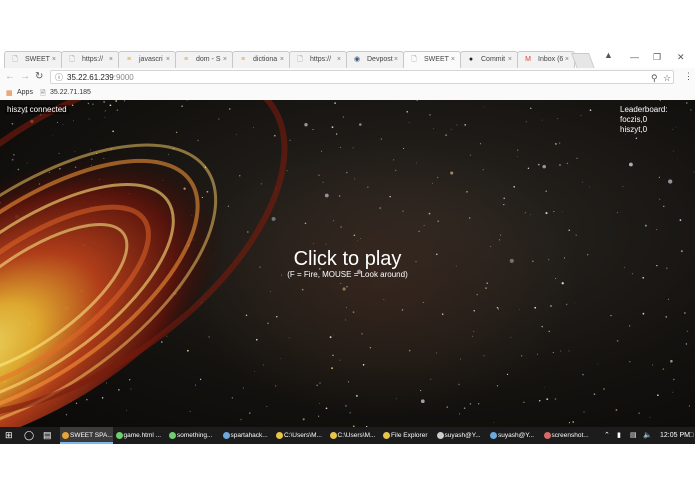 The image size is (695, 494). I want to click on tab: ● Commit ×, so click(489, 59).